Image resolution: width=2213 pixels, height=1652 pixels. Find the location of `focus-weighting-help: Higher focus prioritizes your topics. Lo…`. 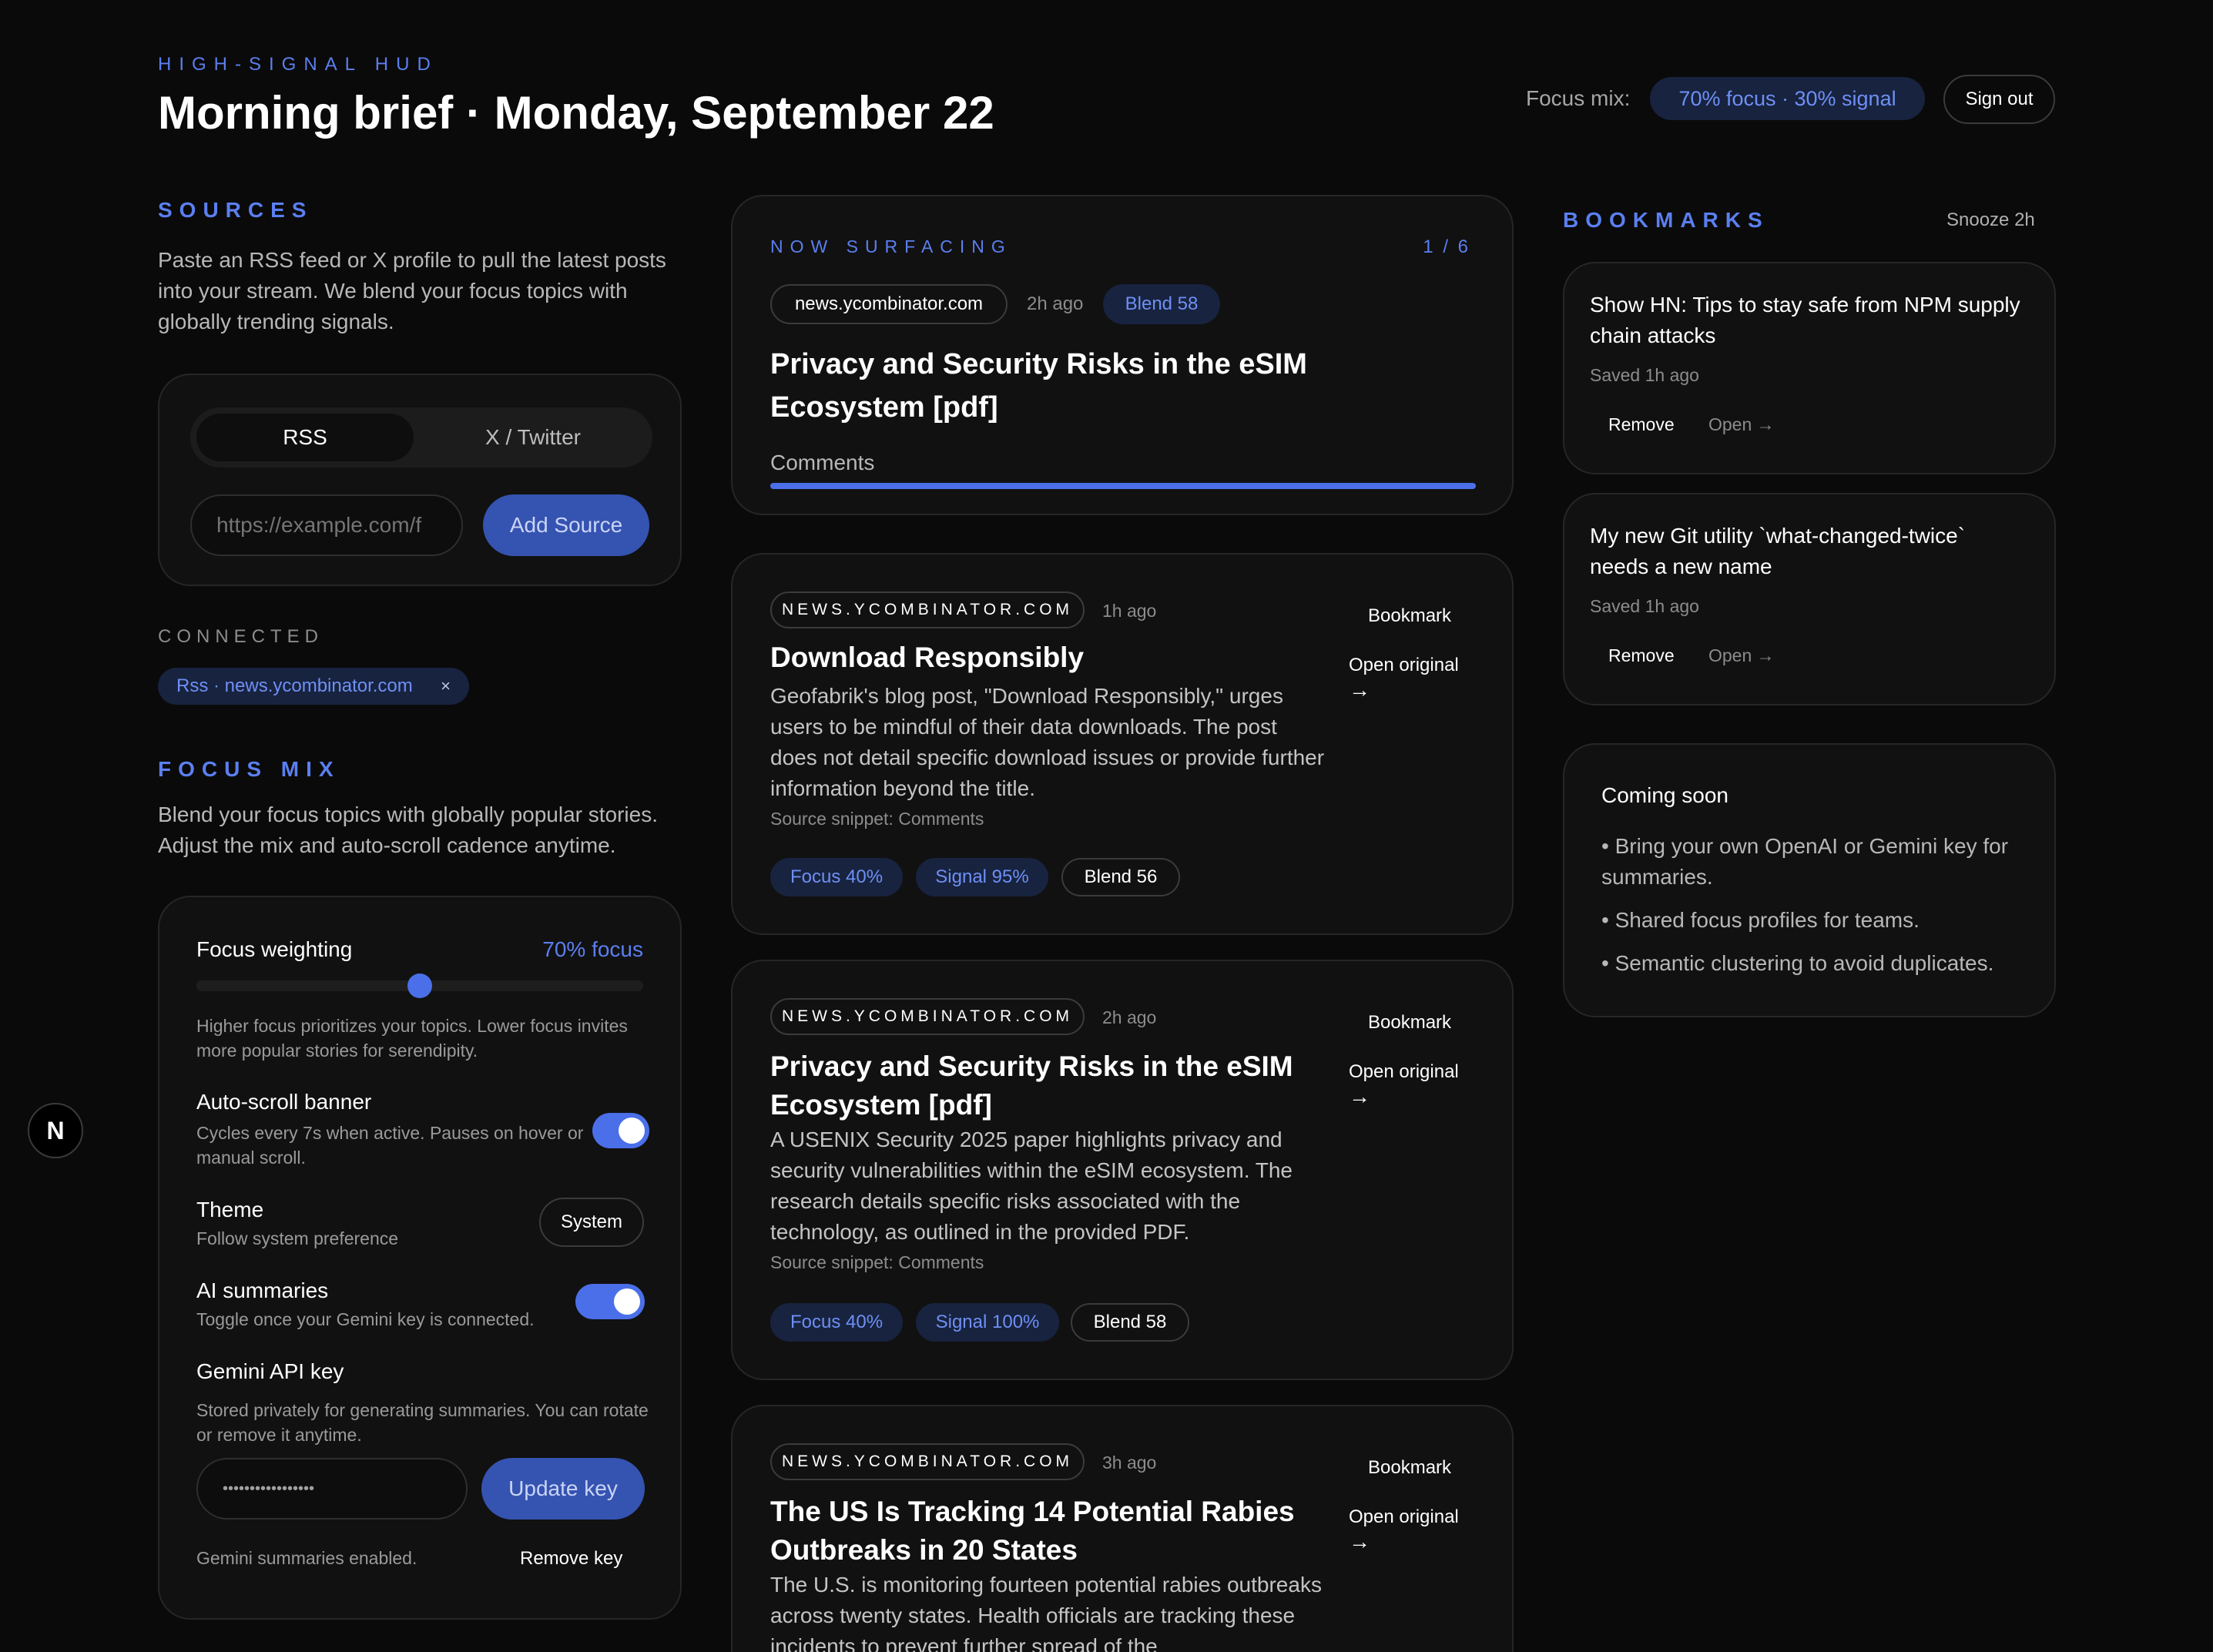

focus-weighting-help: Higher focus prioritizes your topics. Lo… is located at coordinates (412, 1038).